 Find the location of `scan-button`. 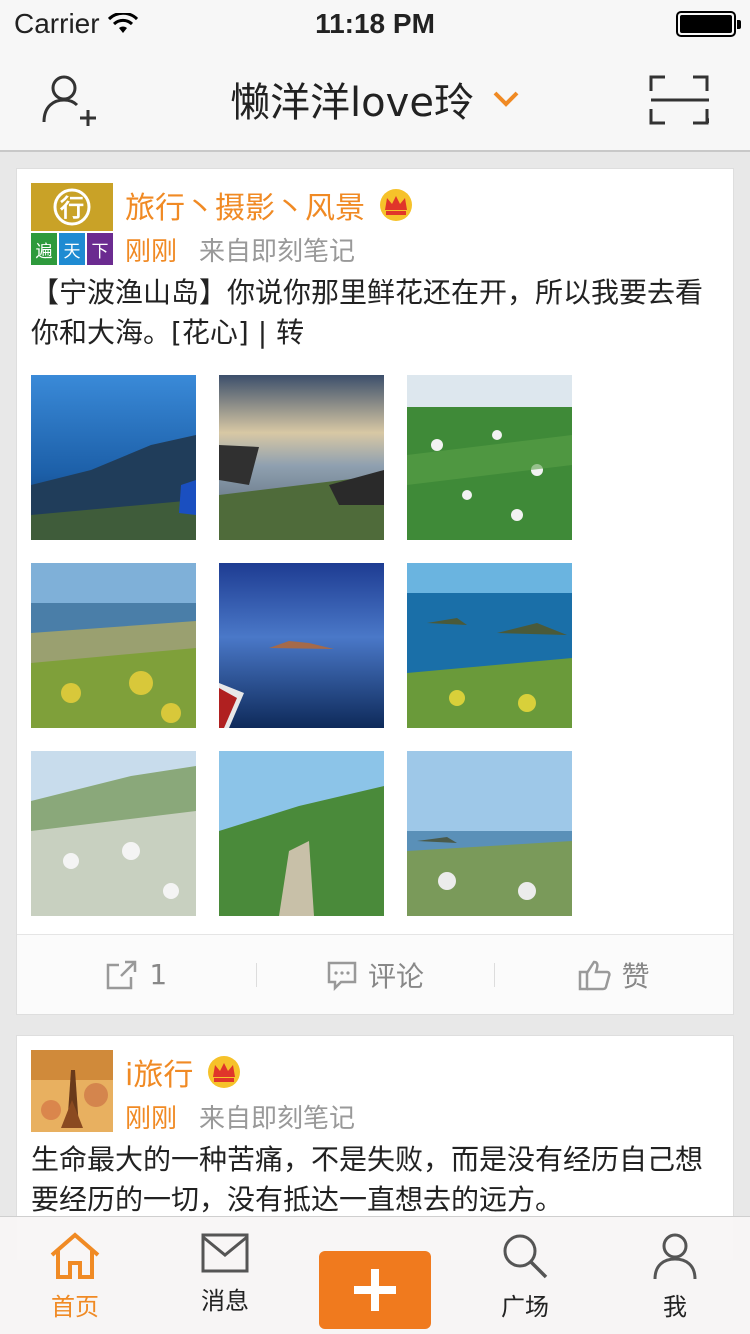

scan-button is located at coordinates (680, 100).